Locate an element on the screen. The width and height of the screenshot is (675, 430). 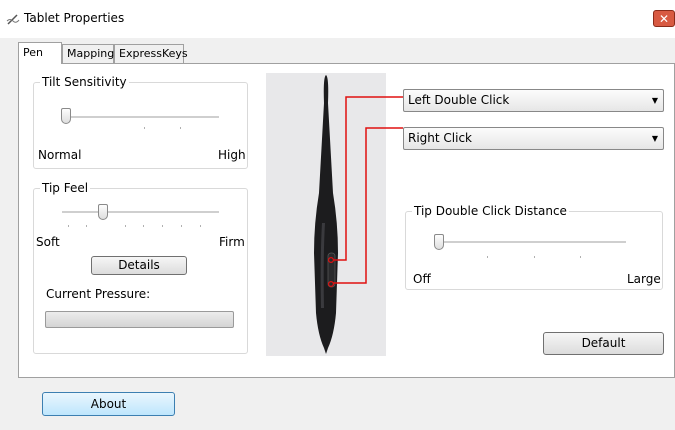
tip-double-click-group: Tip Double Click Distance is located at coordinates (534, 247).